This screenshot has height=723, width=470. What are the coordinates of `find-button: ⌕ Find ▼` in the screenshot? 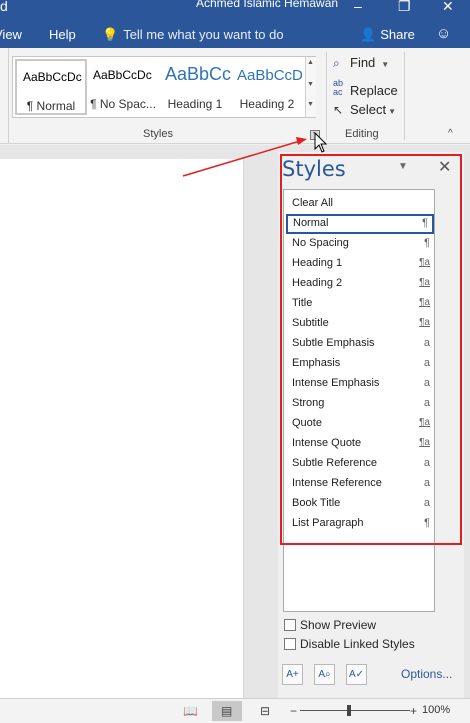 It's located at (361, 63).